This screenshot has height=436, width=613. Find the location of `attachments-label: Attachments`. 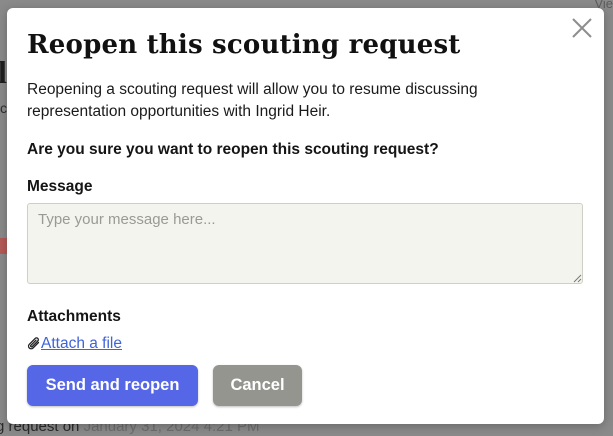

attachments-label: Attachments is located at coordinates (74, 316).